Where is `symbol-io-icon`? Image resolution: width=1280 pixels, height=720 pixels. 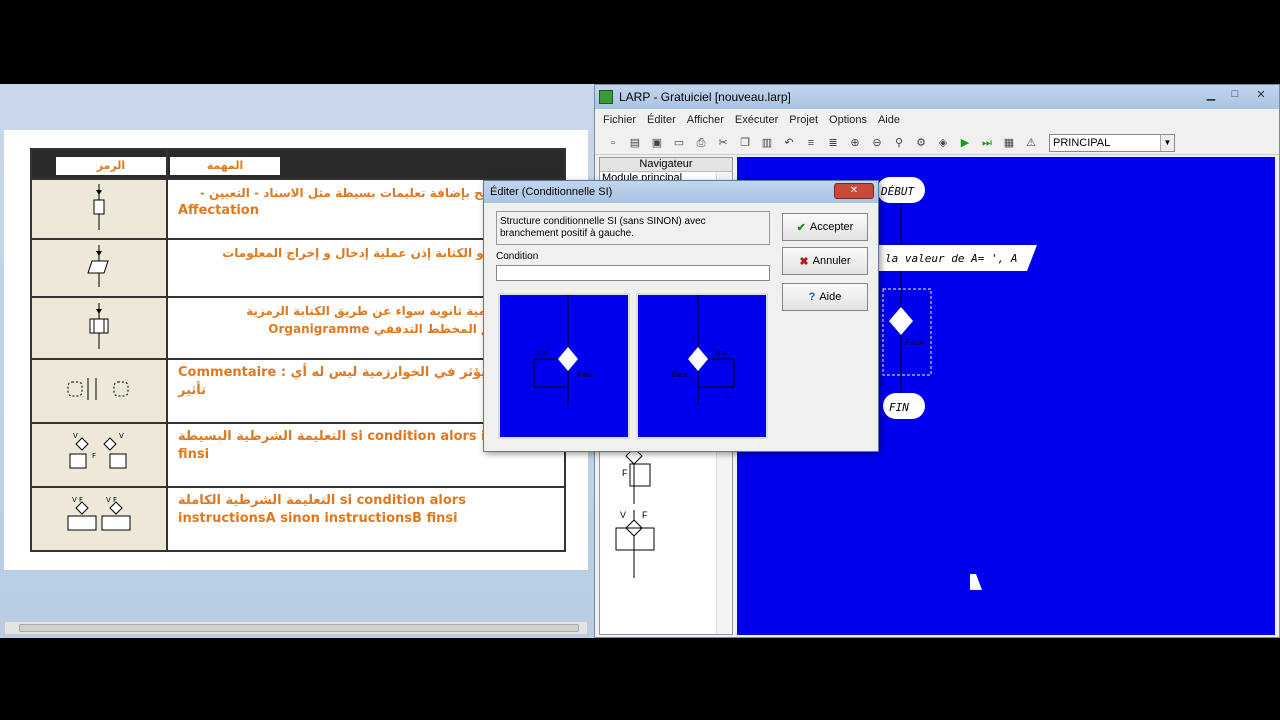
symbol-io-icon is located at coordinates (99, 268).